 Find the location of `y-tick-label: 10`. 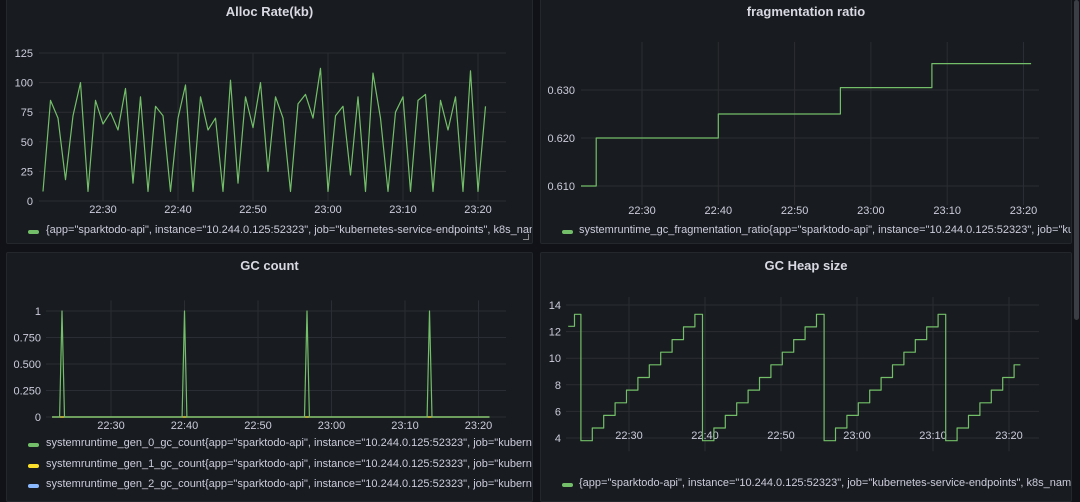

y-tick-label: 10 is located at coordinates (555, 359).